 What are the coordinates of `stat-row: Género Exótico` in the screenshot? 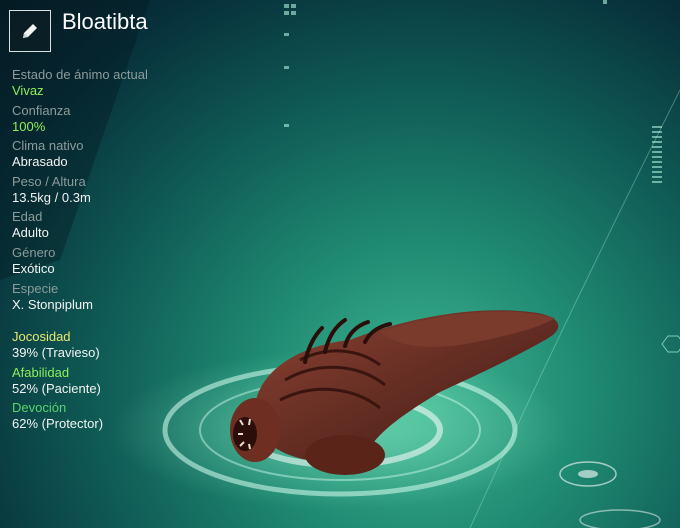 It's located at (112, 263).